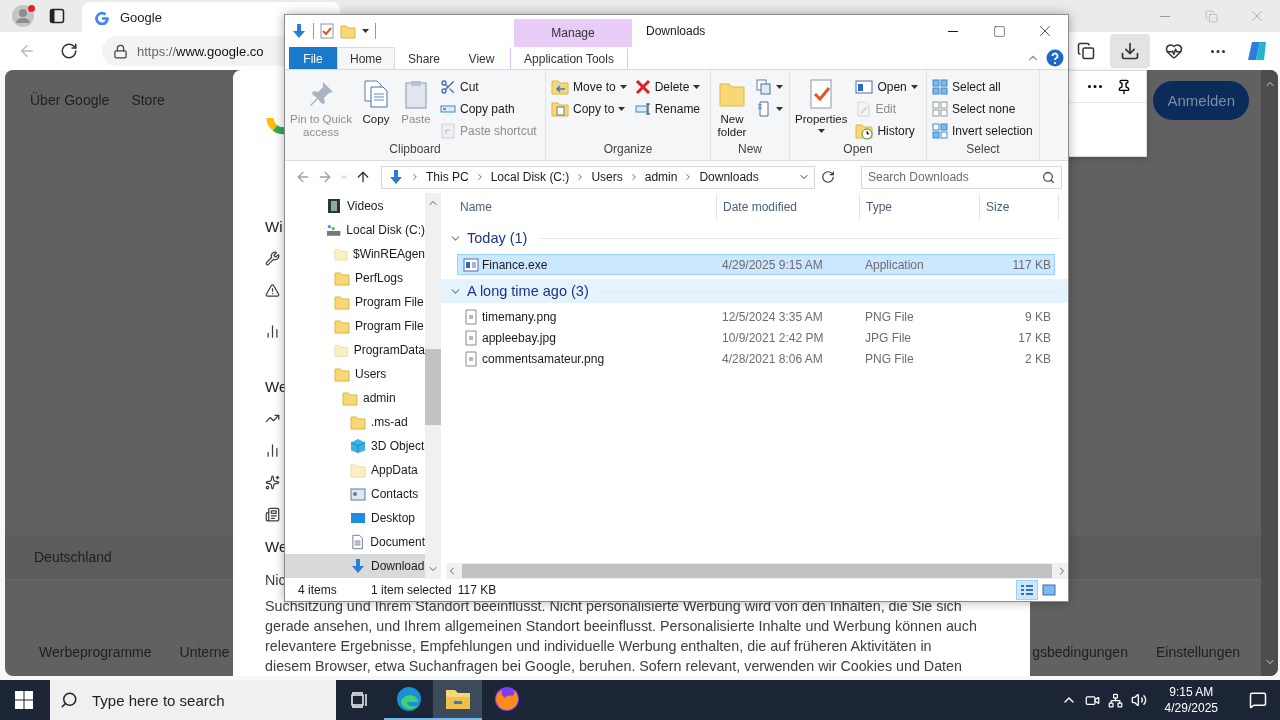 This screenshot has height=720, width=1280. What do you see at coordinates (1269, 373) in the screenshot?
I see `page-scrollbar` at bounding box center [1269, 373].